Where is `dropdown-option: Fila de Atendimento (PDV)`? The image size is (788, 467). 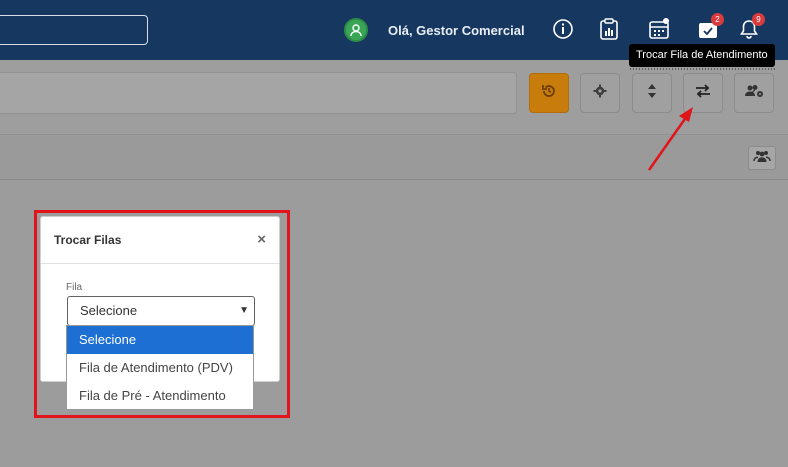
dropdown-option: Fila de Atendimento (PDV) is located at coordinates (160, 368).